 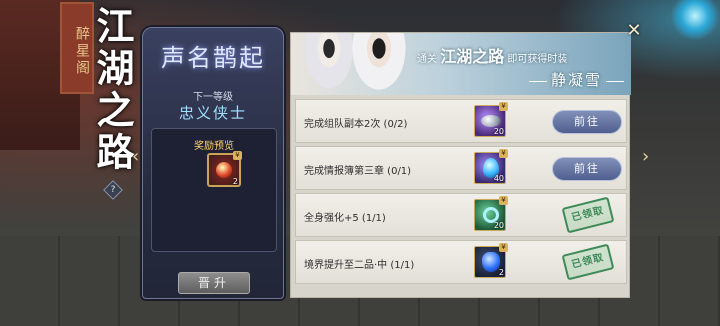 I want to click on red-gem-icon, so click(x=224, y=170).